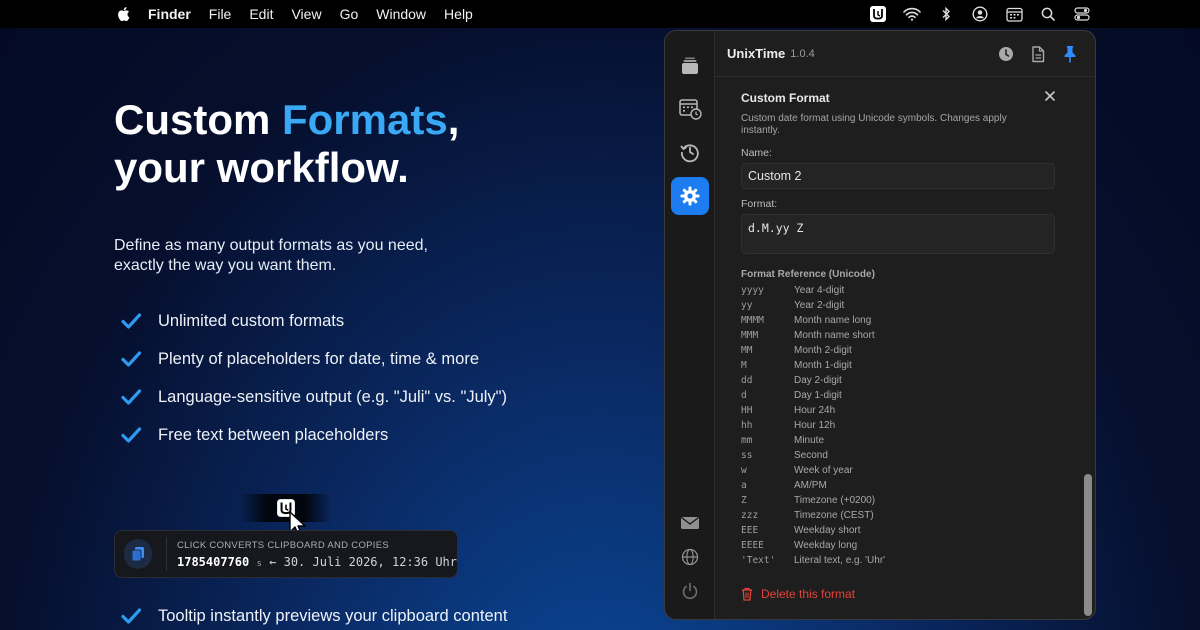 The image size is (1200, 630). I want to click on format-field: d.M.yy Z, so click(898, 234).